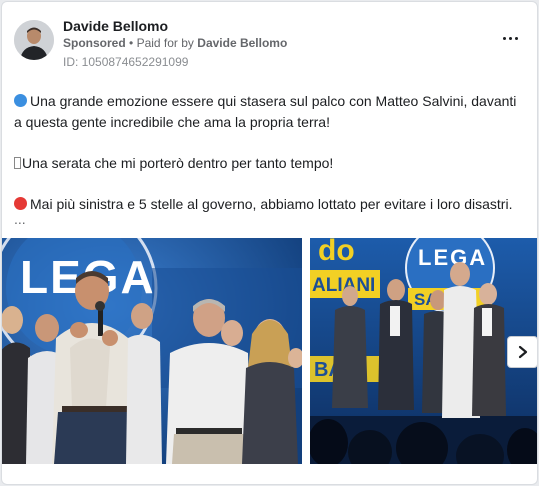 Image resolution: width=539 pixels, height=486 pixels. What do you see at coordinates (20, 100) in the screenshot?
I see `blue-circle-icon` at bounding box center [20, 100].